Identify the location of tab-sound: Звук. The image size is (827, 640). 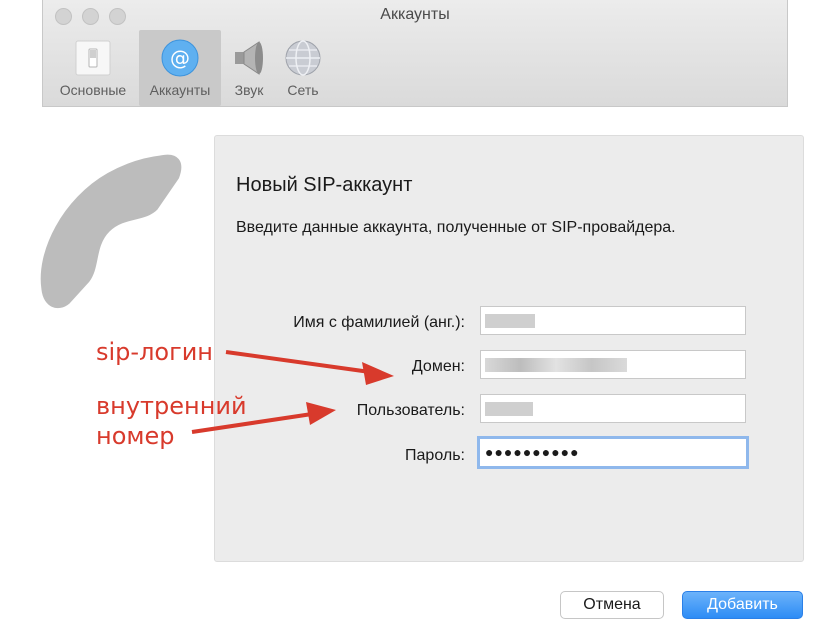
(249, 68).